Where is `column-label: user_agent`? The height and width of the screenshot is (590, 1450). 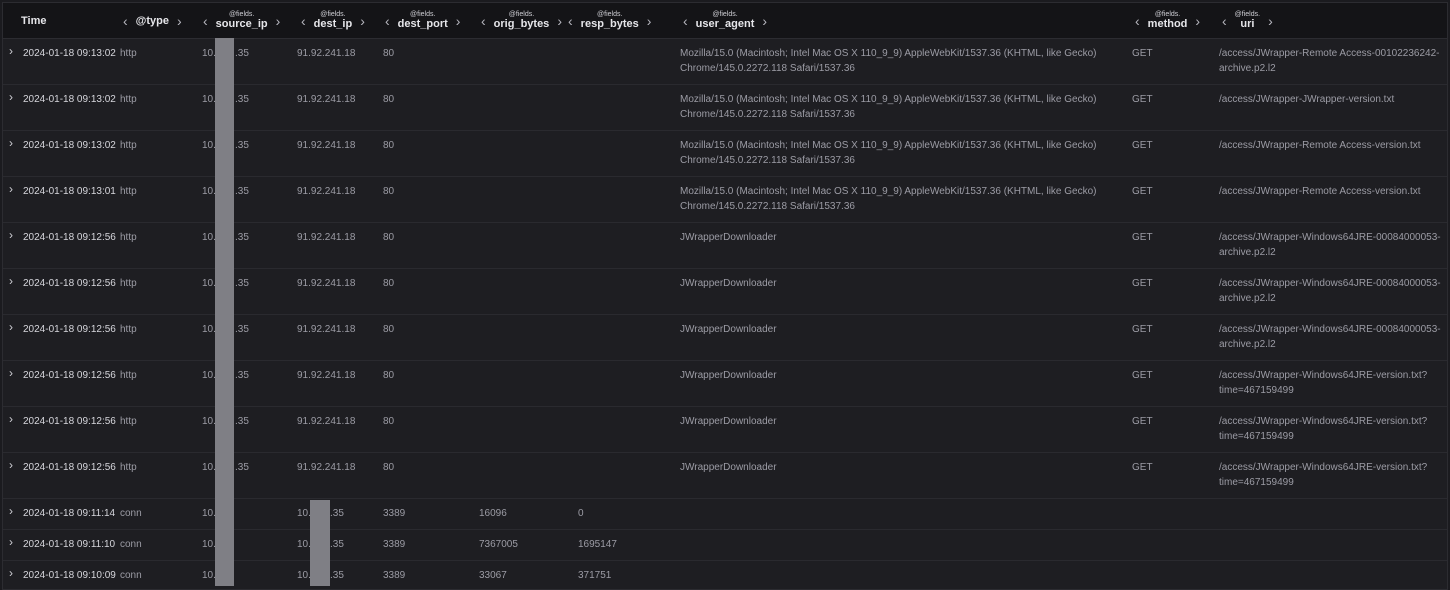 column-label: user_agent is located at coordinates (725, 24).